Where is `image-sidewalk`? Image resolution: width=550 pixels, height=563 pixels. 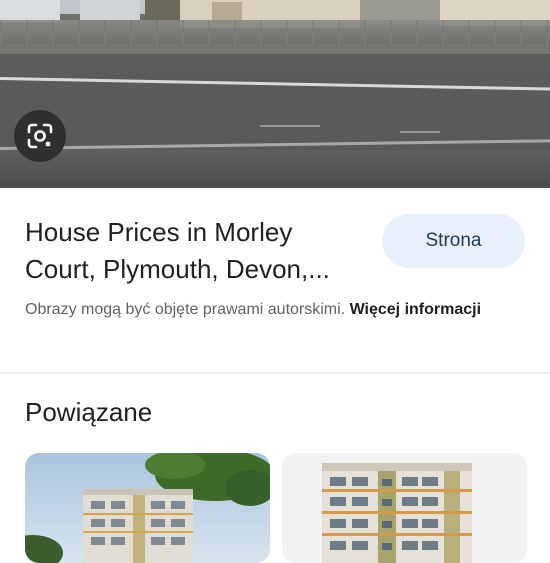 image-sidewalk is located at coordinates (275, 169).